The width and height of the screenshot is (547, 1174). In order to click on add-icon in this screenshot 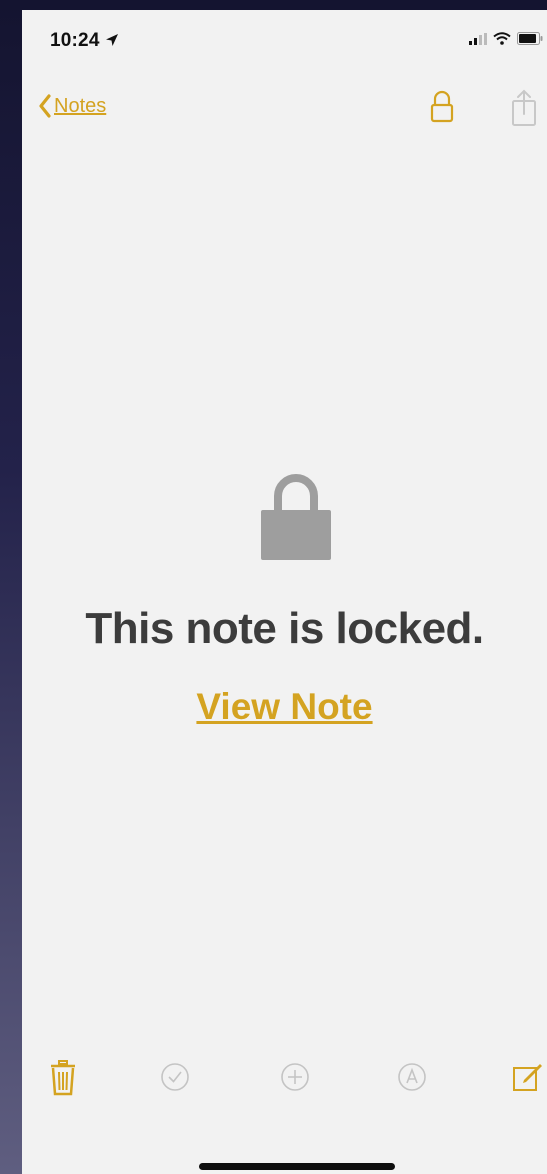, I will do `click(295, 1077)`.